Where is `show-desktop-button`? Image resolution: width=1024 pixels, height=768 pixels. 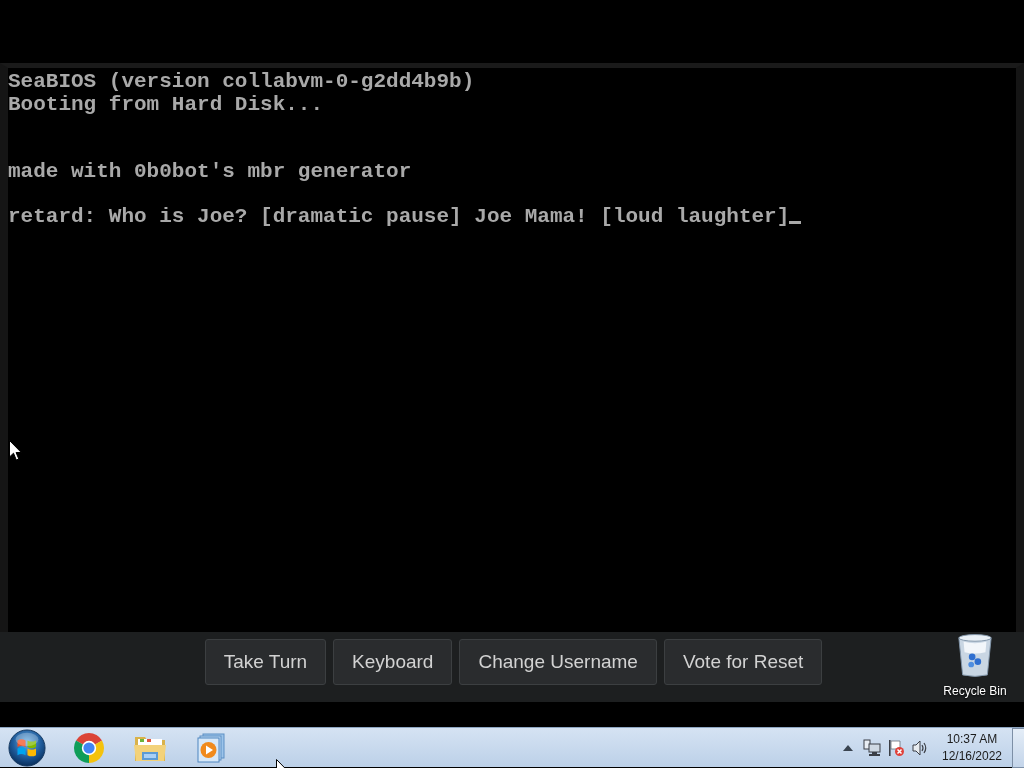 show-desktop-button is located at coordinates (1018, 747).